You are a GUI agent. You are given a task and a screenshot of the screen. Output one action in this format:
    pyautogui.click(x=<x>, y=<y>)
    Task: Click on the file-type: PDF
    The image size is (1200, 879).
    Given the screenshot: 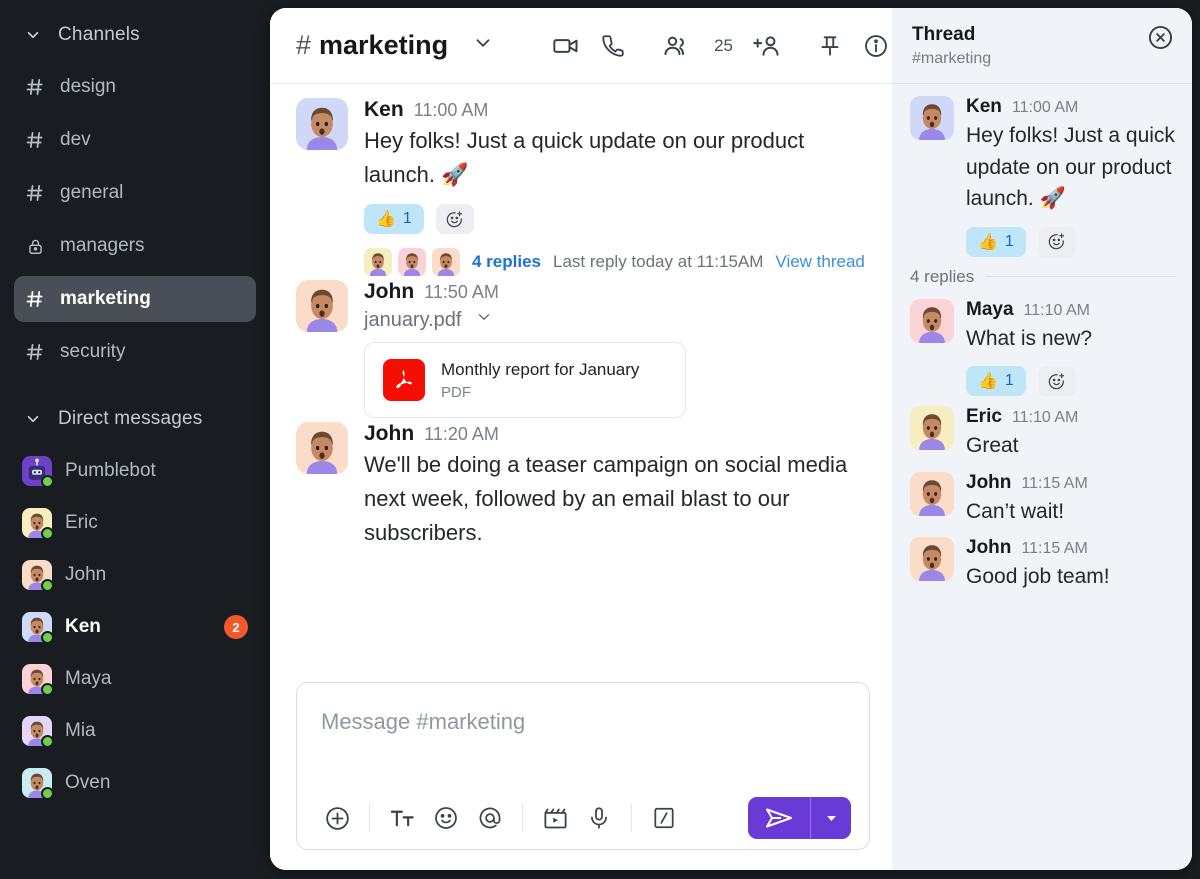 What is the action you would take?
    pyautogui.click(x=456, y=392)
    